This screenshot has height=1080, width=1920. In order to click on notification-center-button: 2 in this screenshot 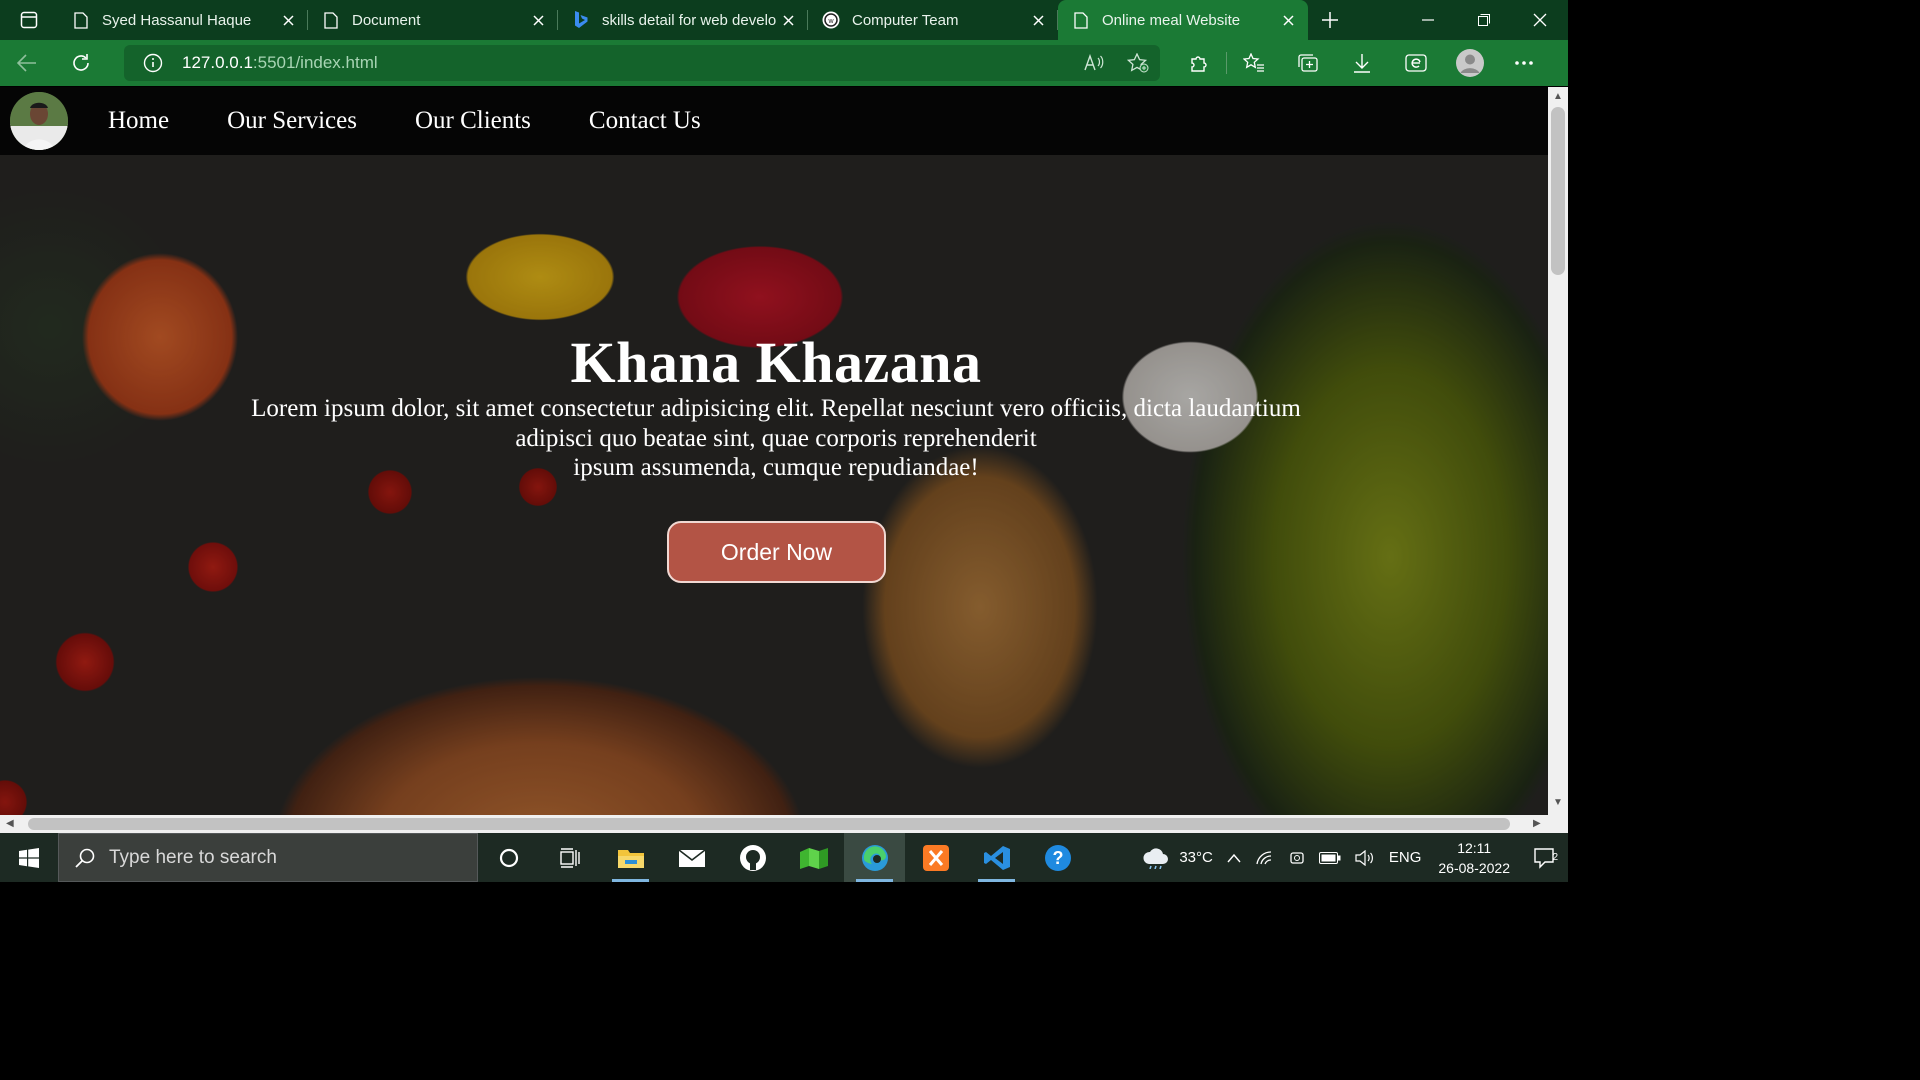, I will do `click(1544, 858)`.